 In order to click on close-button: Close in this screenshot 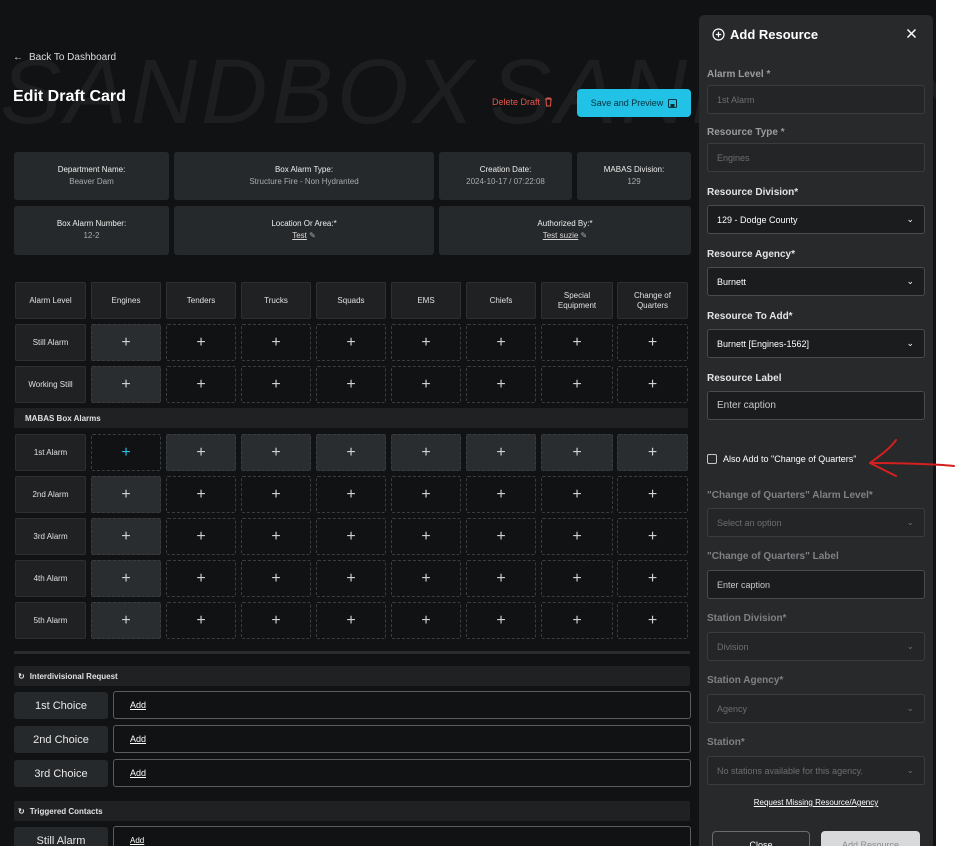, I will do `click(761, 838)`.